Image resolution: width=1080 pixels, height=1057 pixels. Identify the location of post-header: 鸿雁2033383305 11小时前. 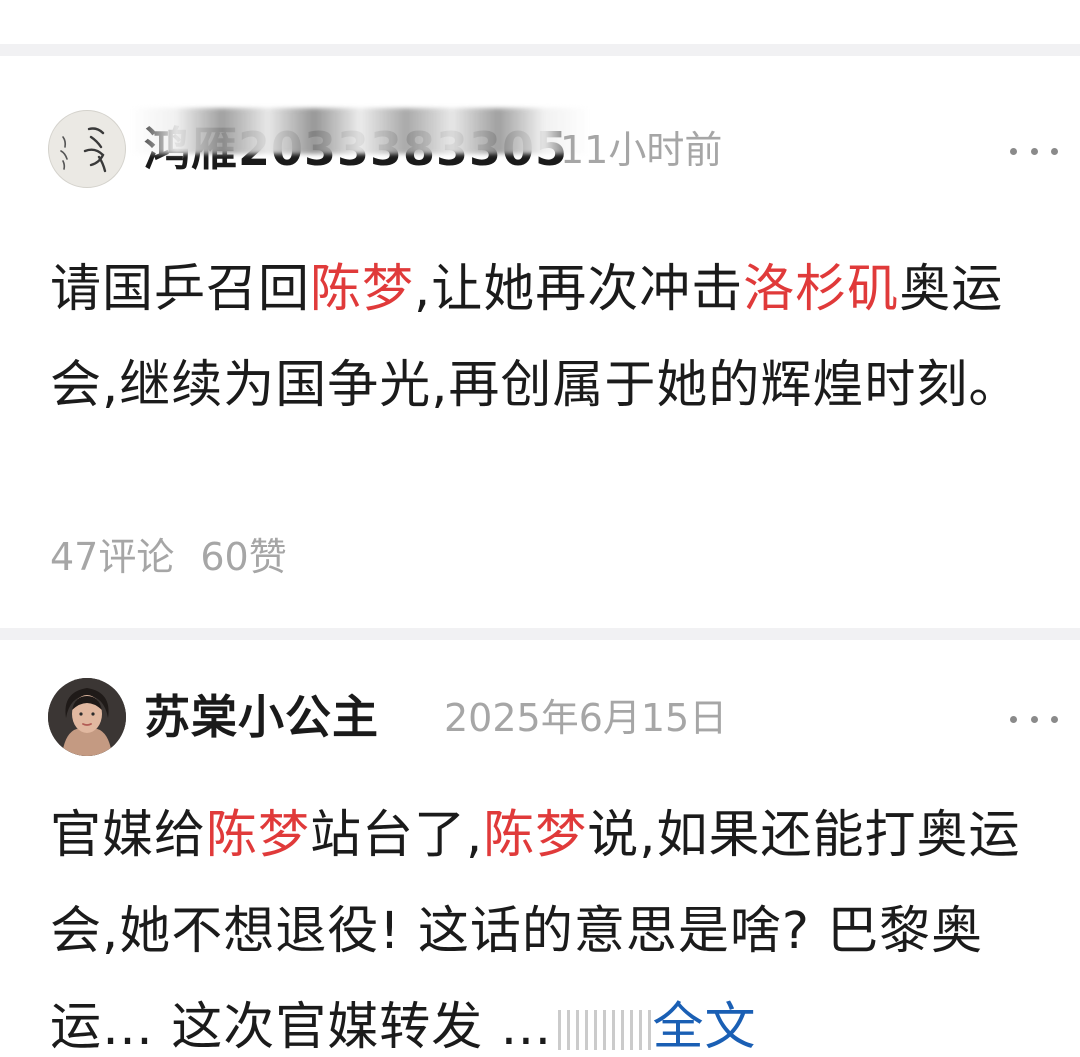
(553, 149).